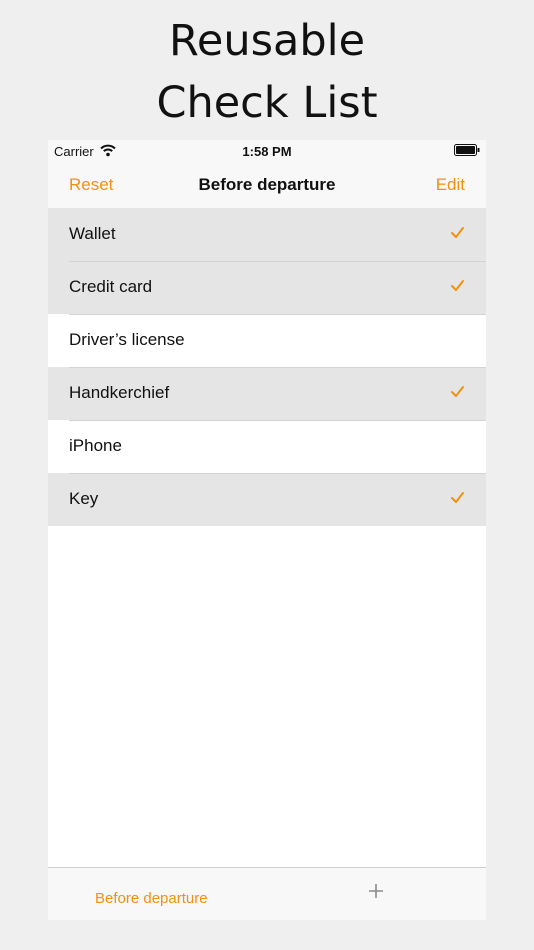  I want to click on promo-title: Reusable Check List, so click(267, 72).